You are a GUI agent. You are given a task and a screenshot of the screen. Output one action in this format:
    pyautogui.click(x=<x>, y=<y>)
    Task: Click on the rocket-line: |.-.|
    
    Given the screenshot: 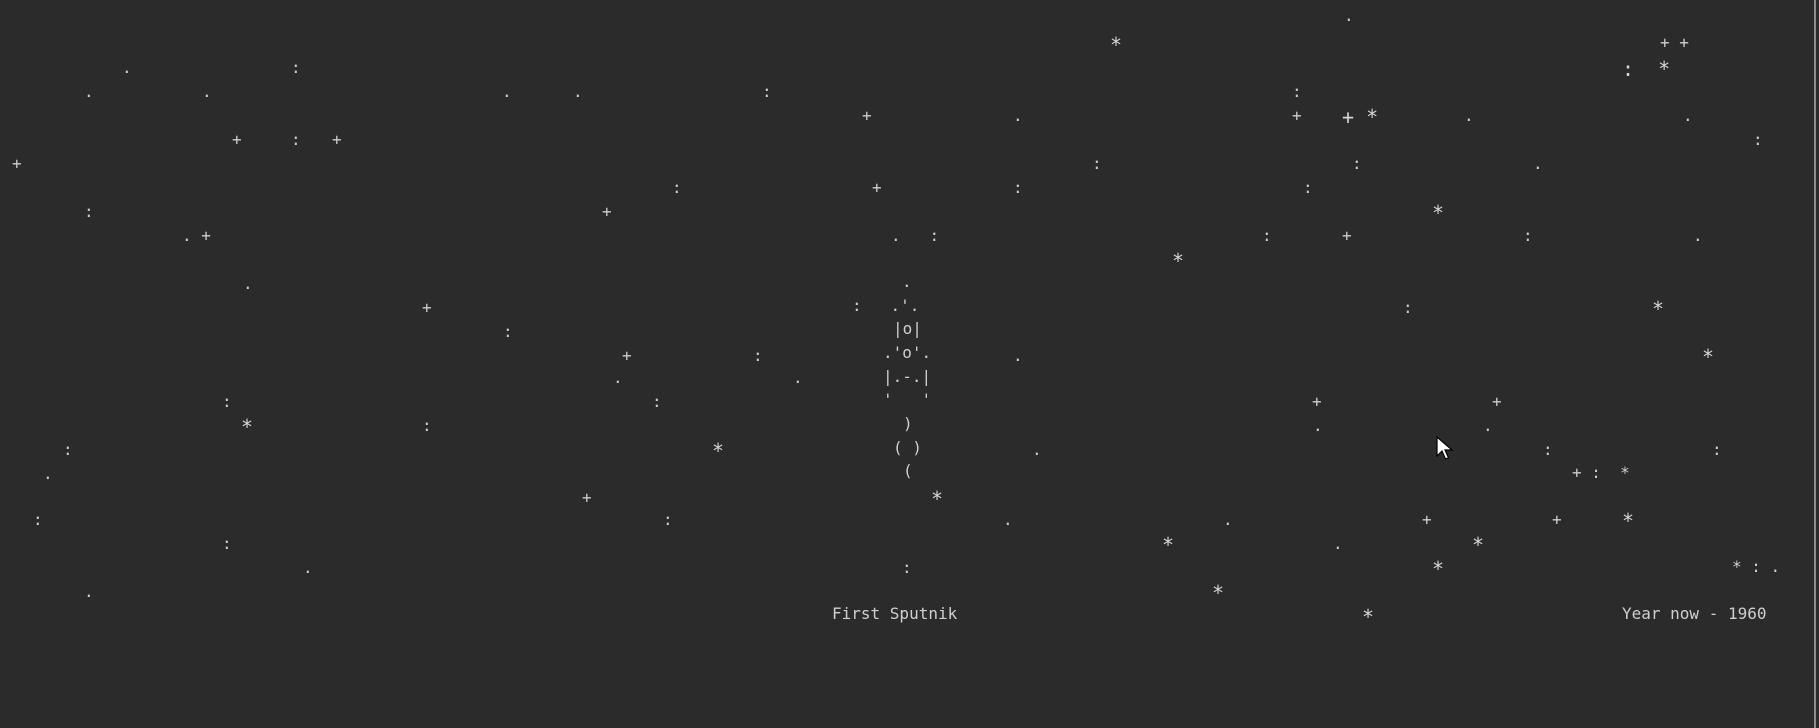 What is the action you would take?
    pyautogui.click(x=907, y=376)
    